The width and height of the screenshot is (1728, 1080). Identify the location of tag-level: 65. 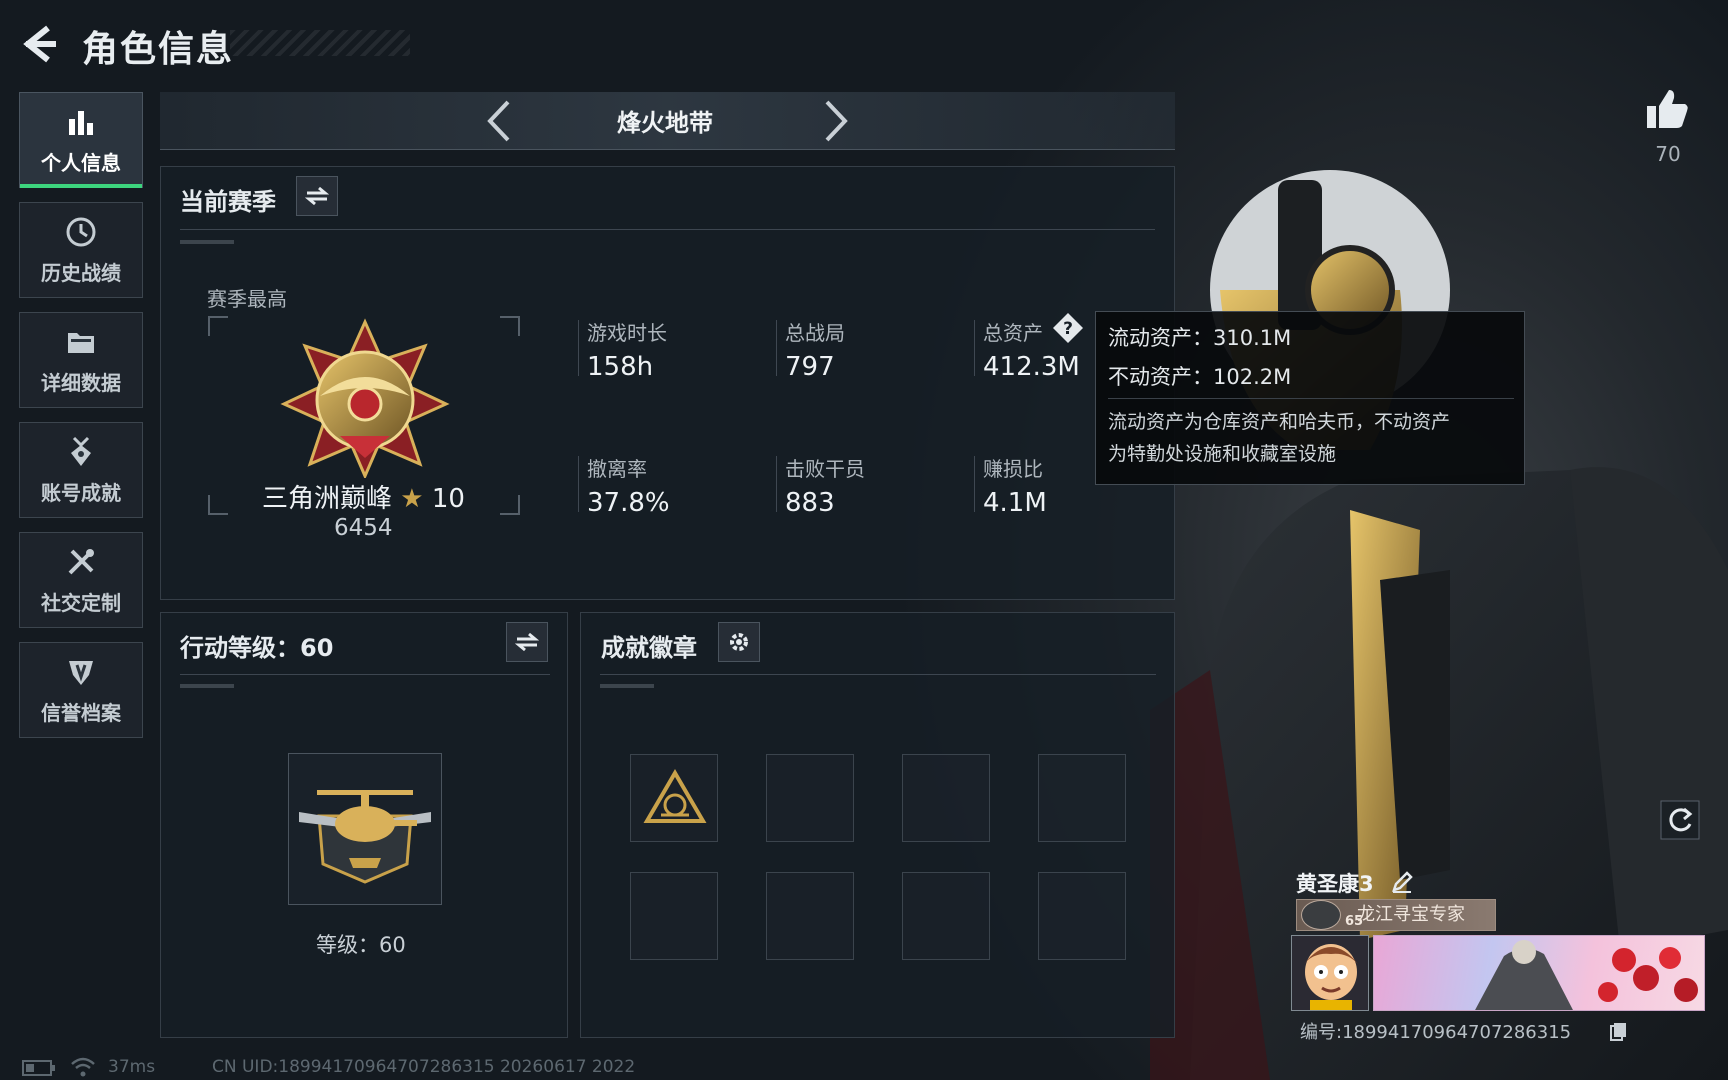
(1354, 921).